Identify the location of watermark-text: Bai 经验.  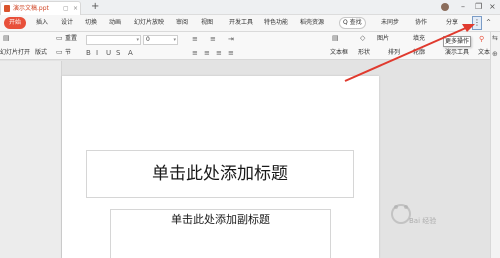
(423, 221).